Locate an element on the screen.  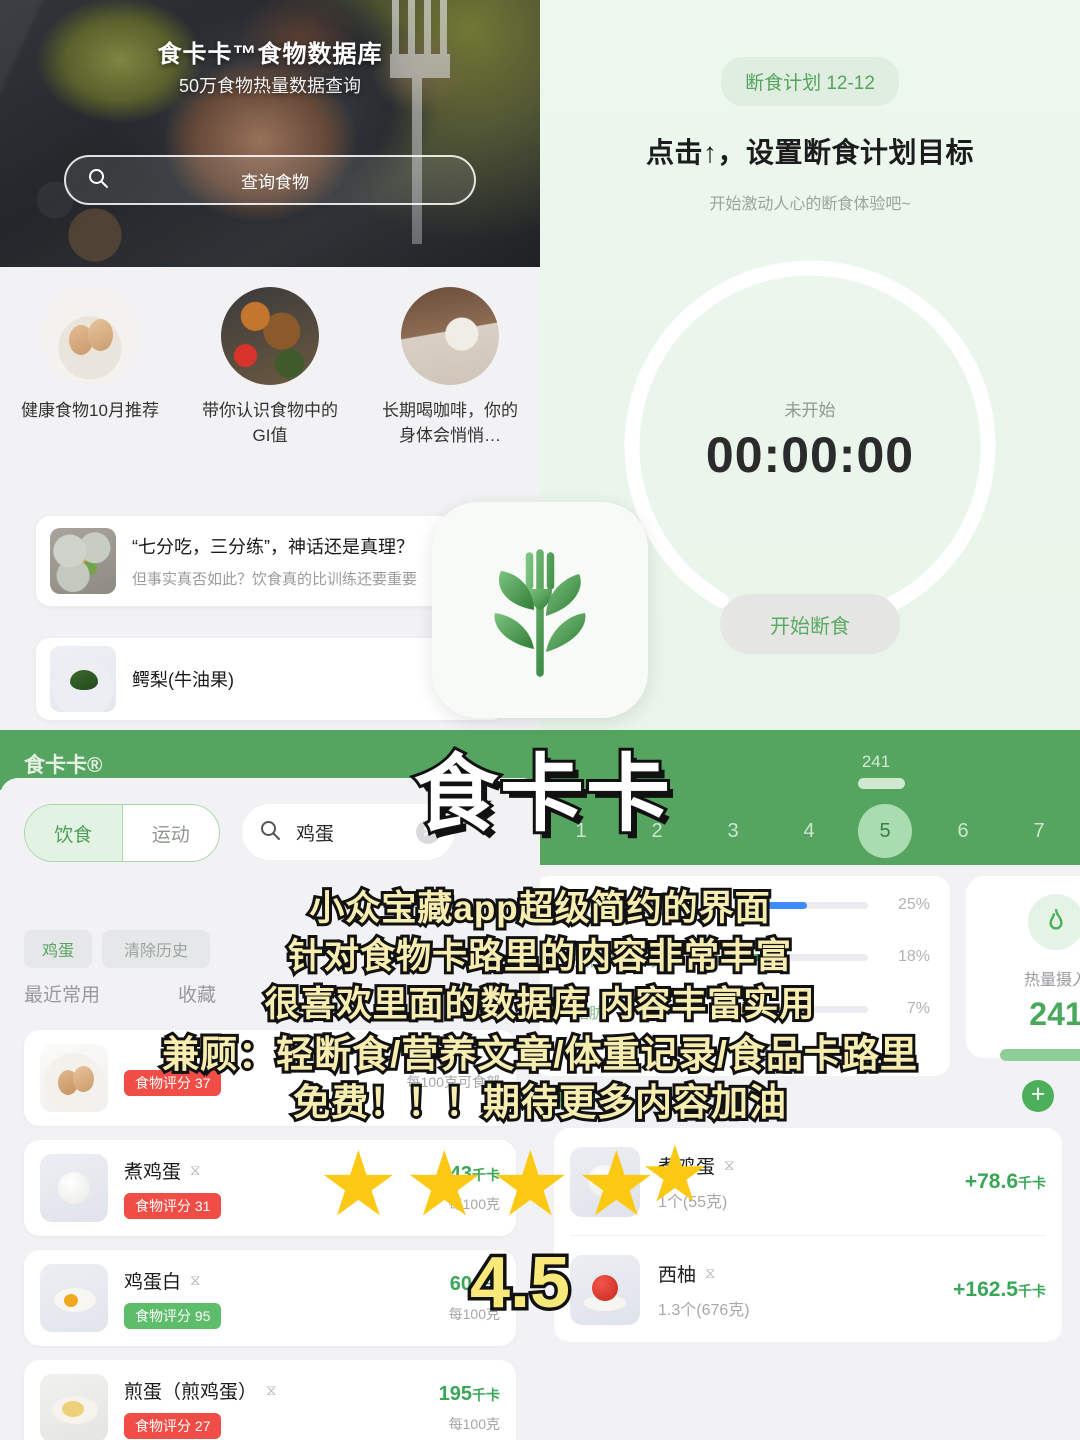
category-segment: 饮食 运动 is located at coordinates (122, 833).